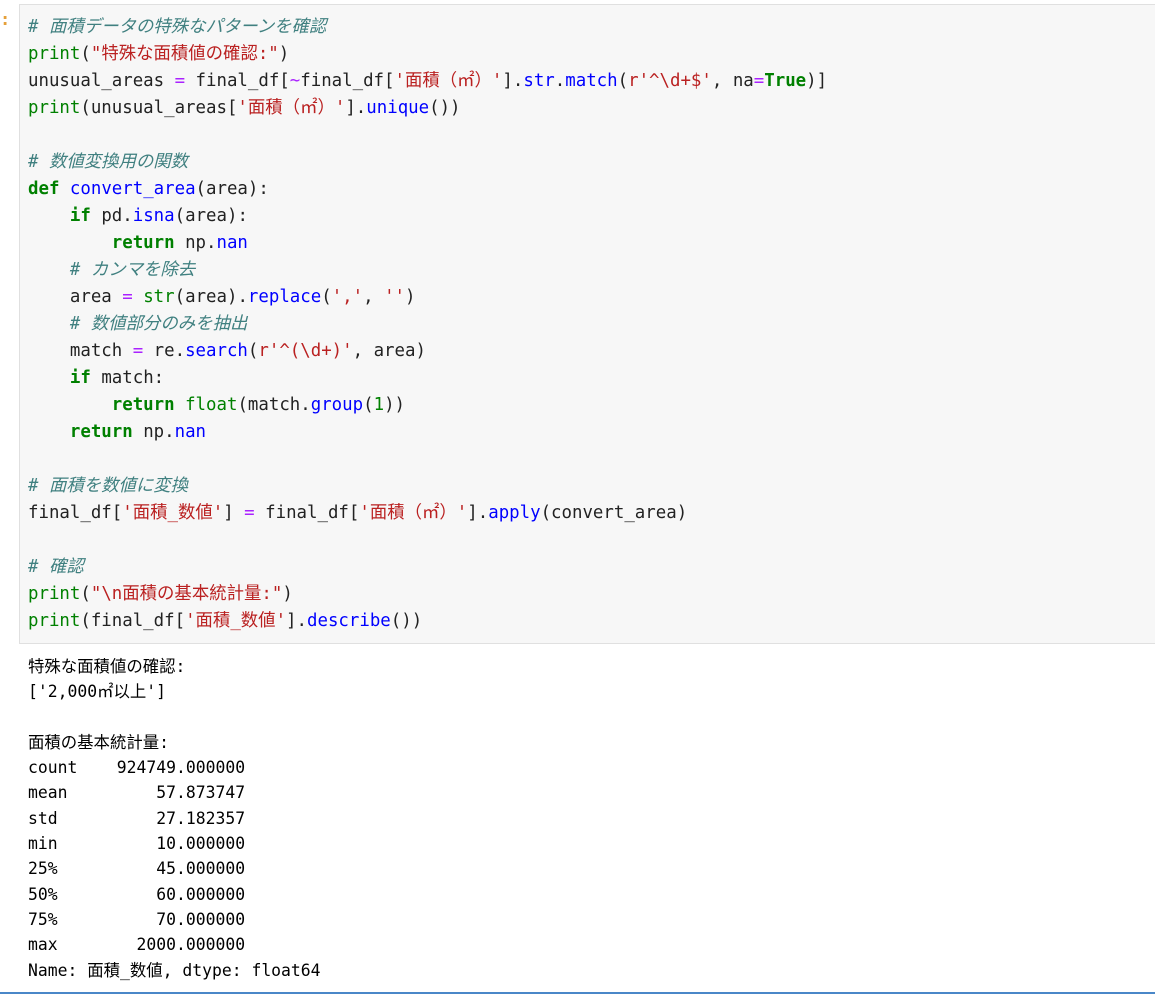  Describe the element at coordinates (427, 162) in the screenshot. I see `code-line: # 数値変換用の関数` at that location.